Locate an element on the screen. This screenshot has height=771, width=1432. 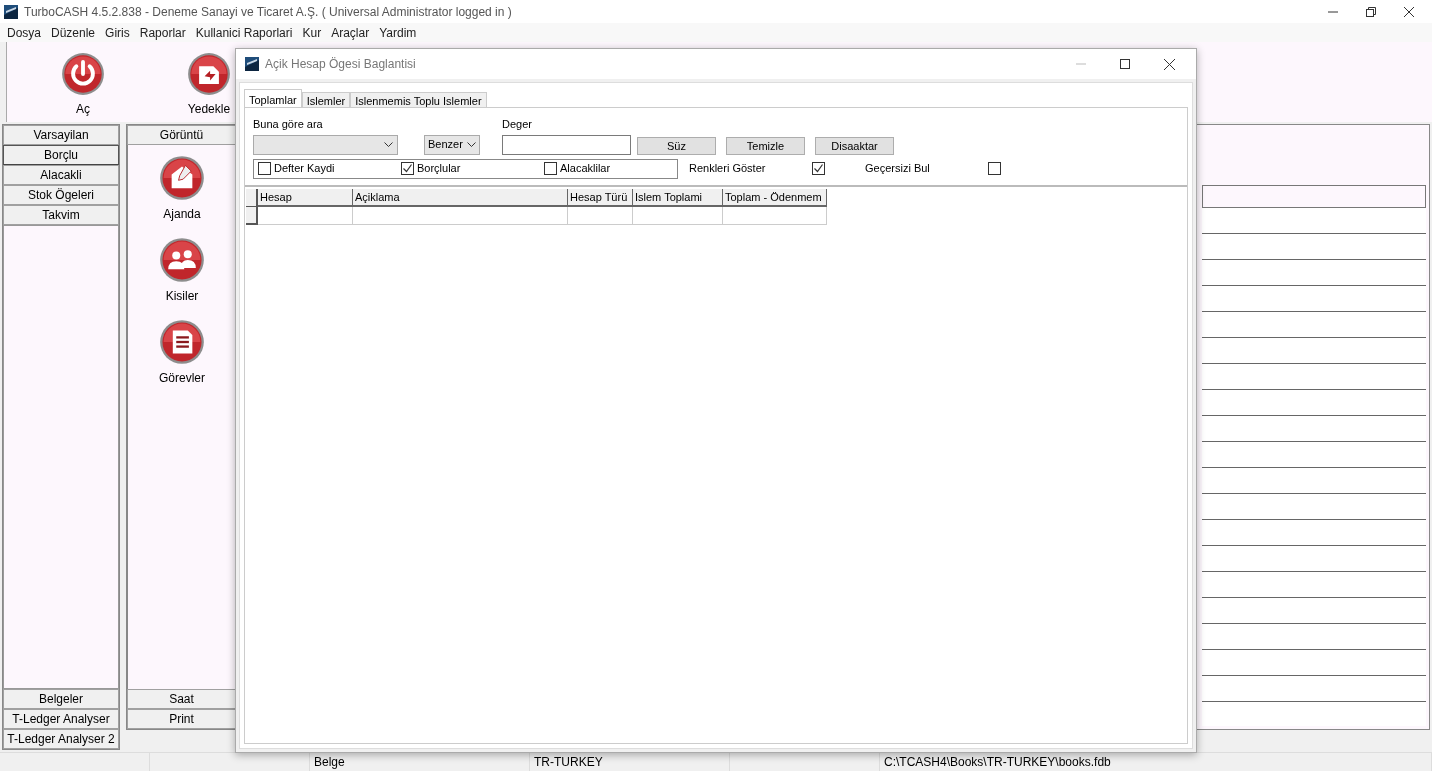
option-label: Geçersizi Bul is located at coordinates (898, 169).